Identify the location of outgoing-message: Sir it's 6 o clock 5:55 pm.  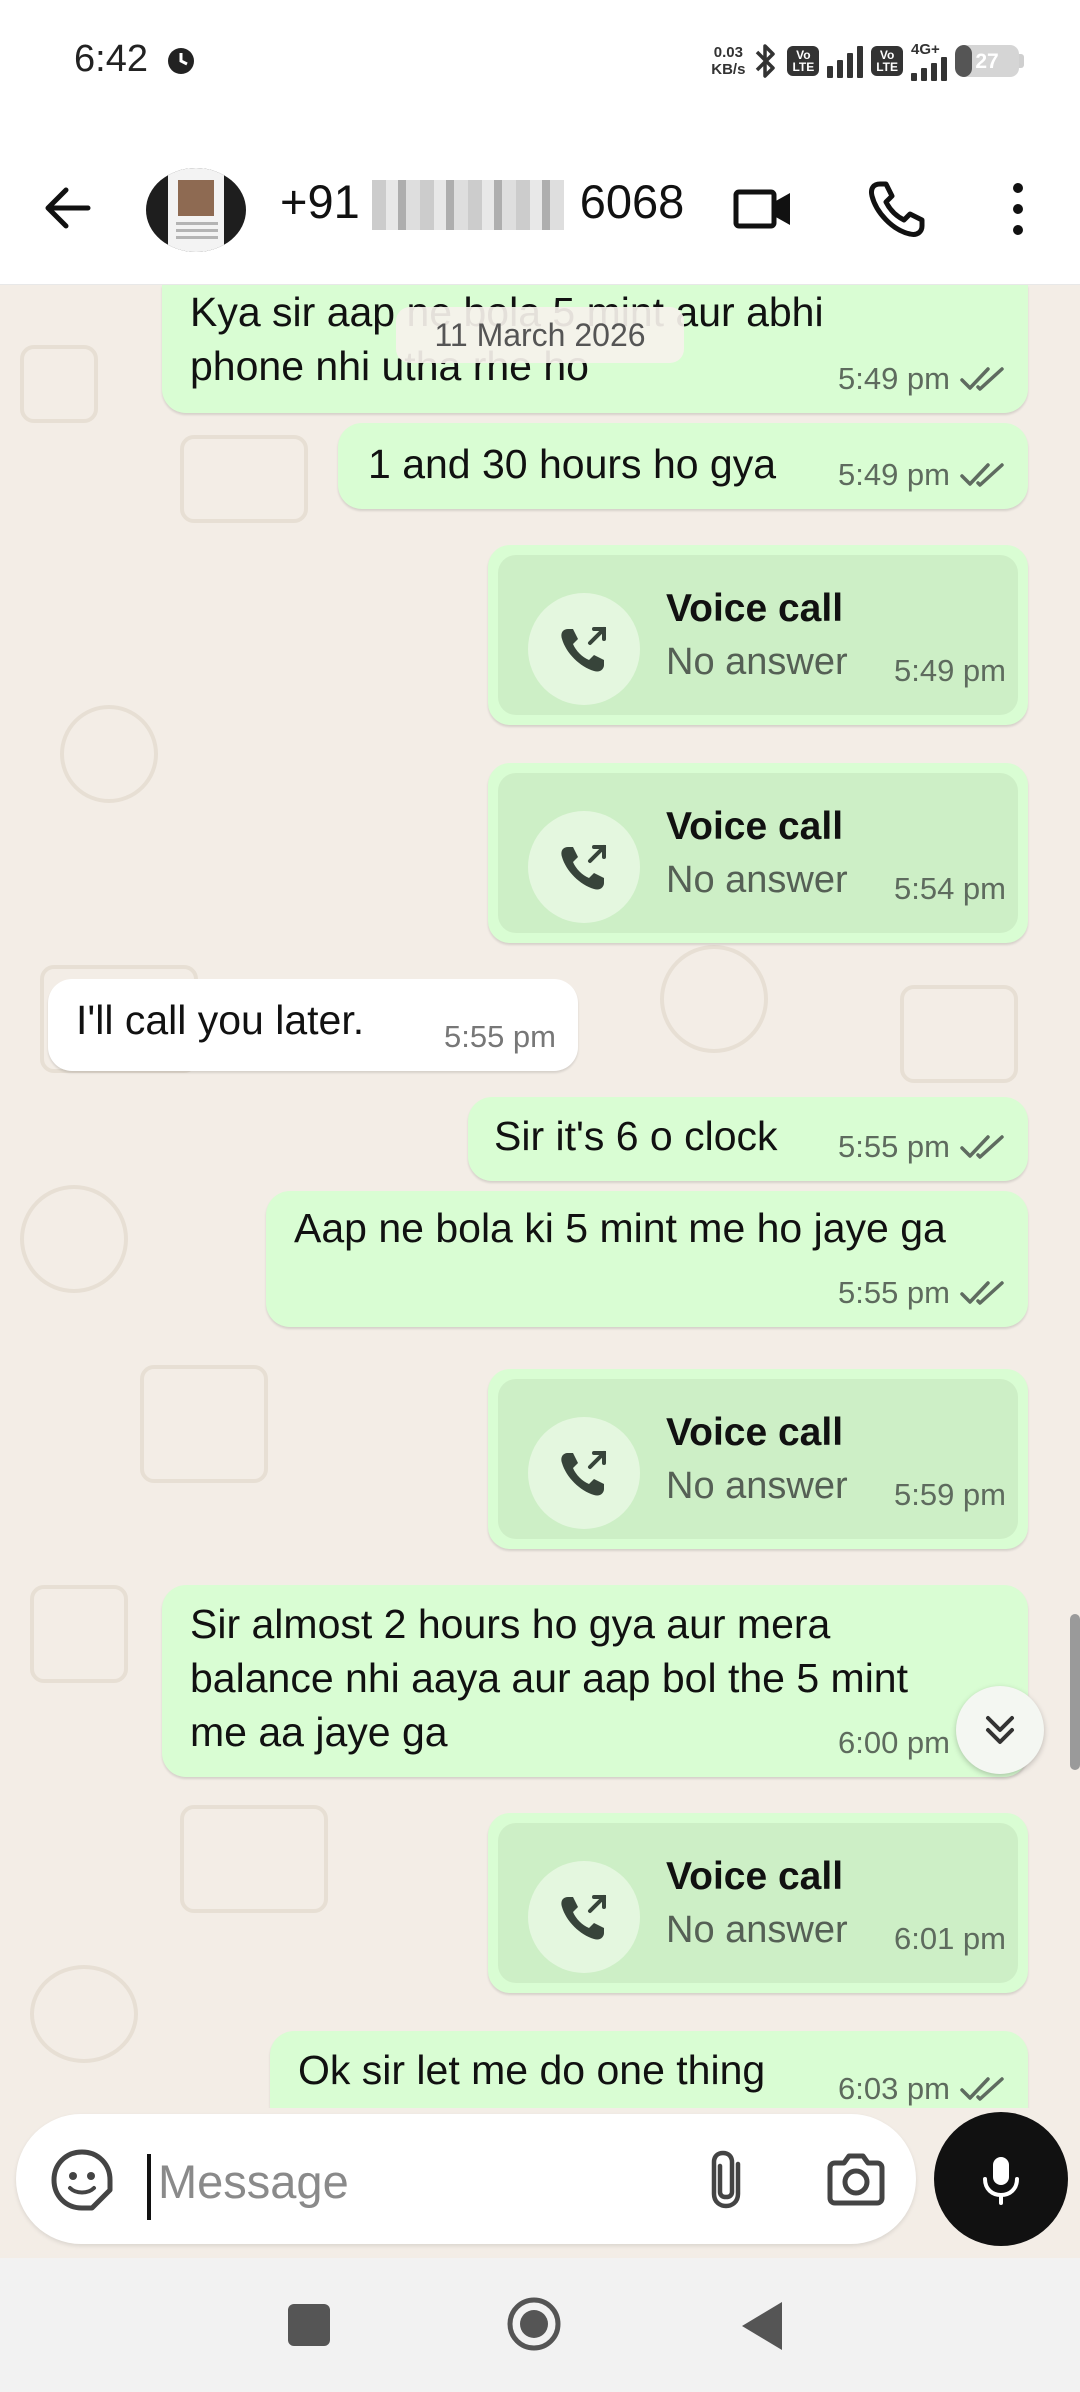
(748, 1139).